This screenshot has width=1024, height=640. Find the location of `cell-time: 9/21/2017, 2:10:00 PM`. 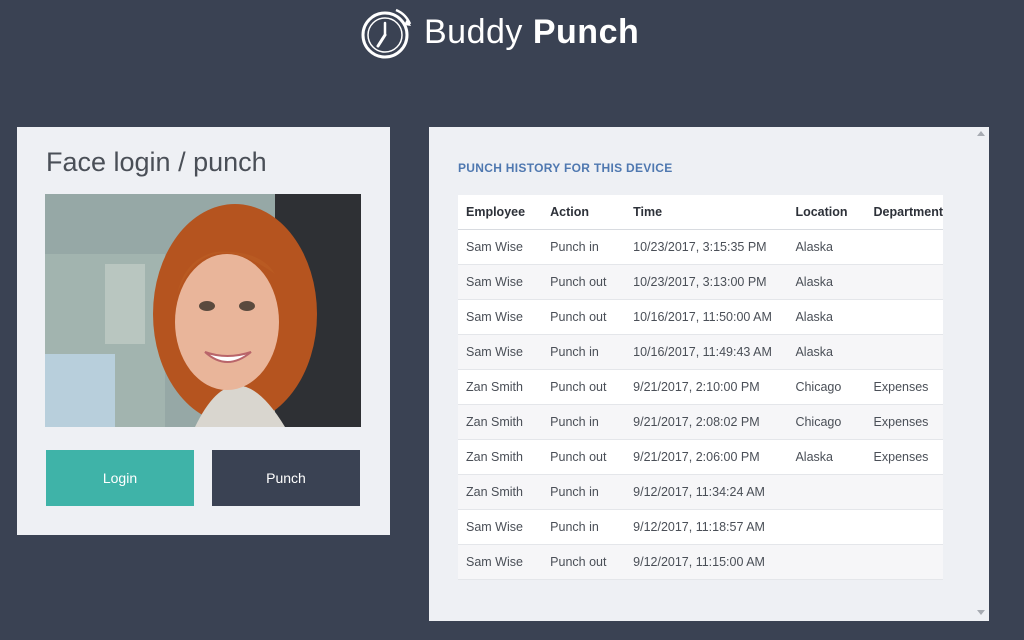

cell-time: 9/21/2017, 2:10:00 PM is located at coordinates (706, 387).